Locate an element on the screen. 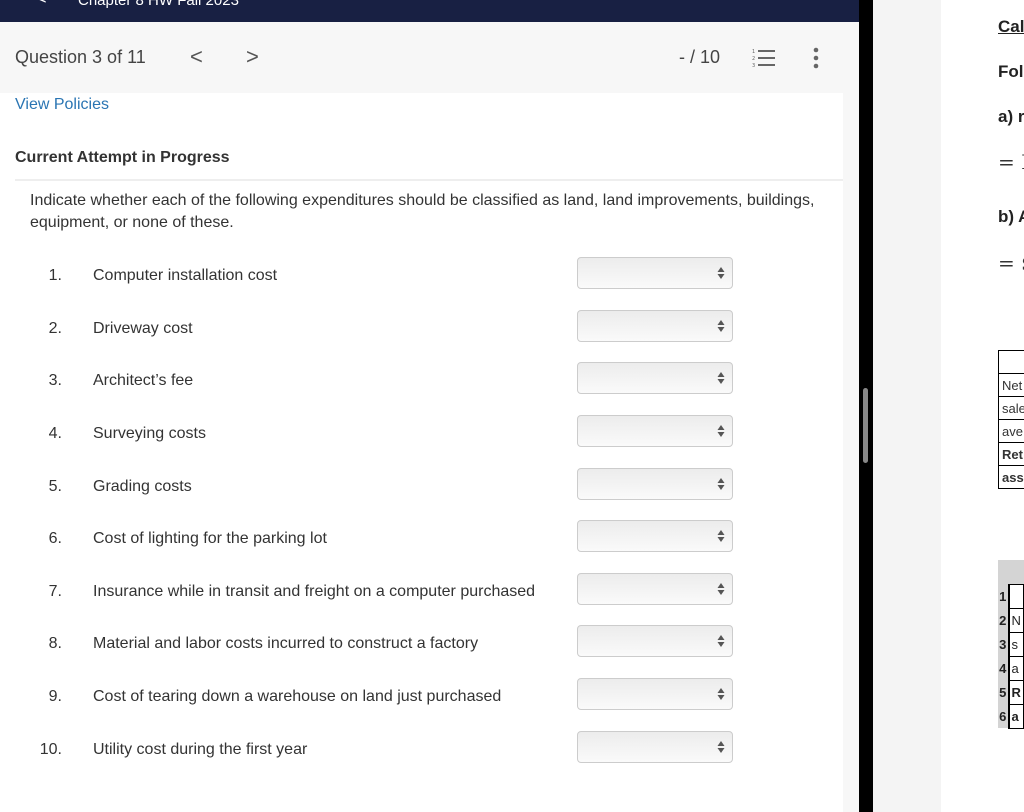 This screenshot has width=1024, height=812. list-item: 4. Surveying costs is located at coordinates (421, 440).